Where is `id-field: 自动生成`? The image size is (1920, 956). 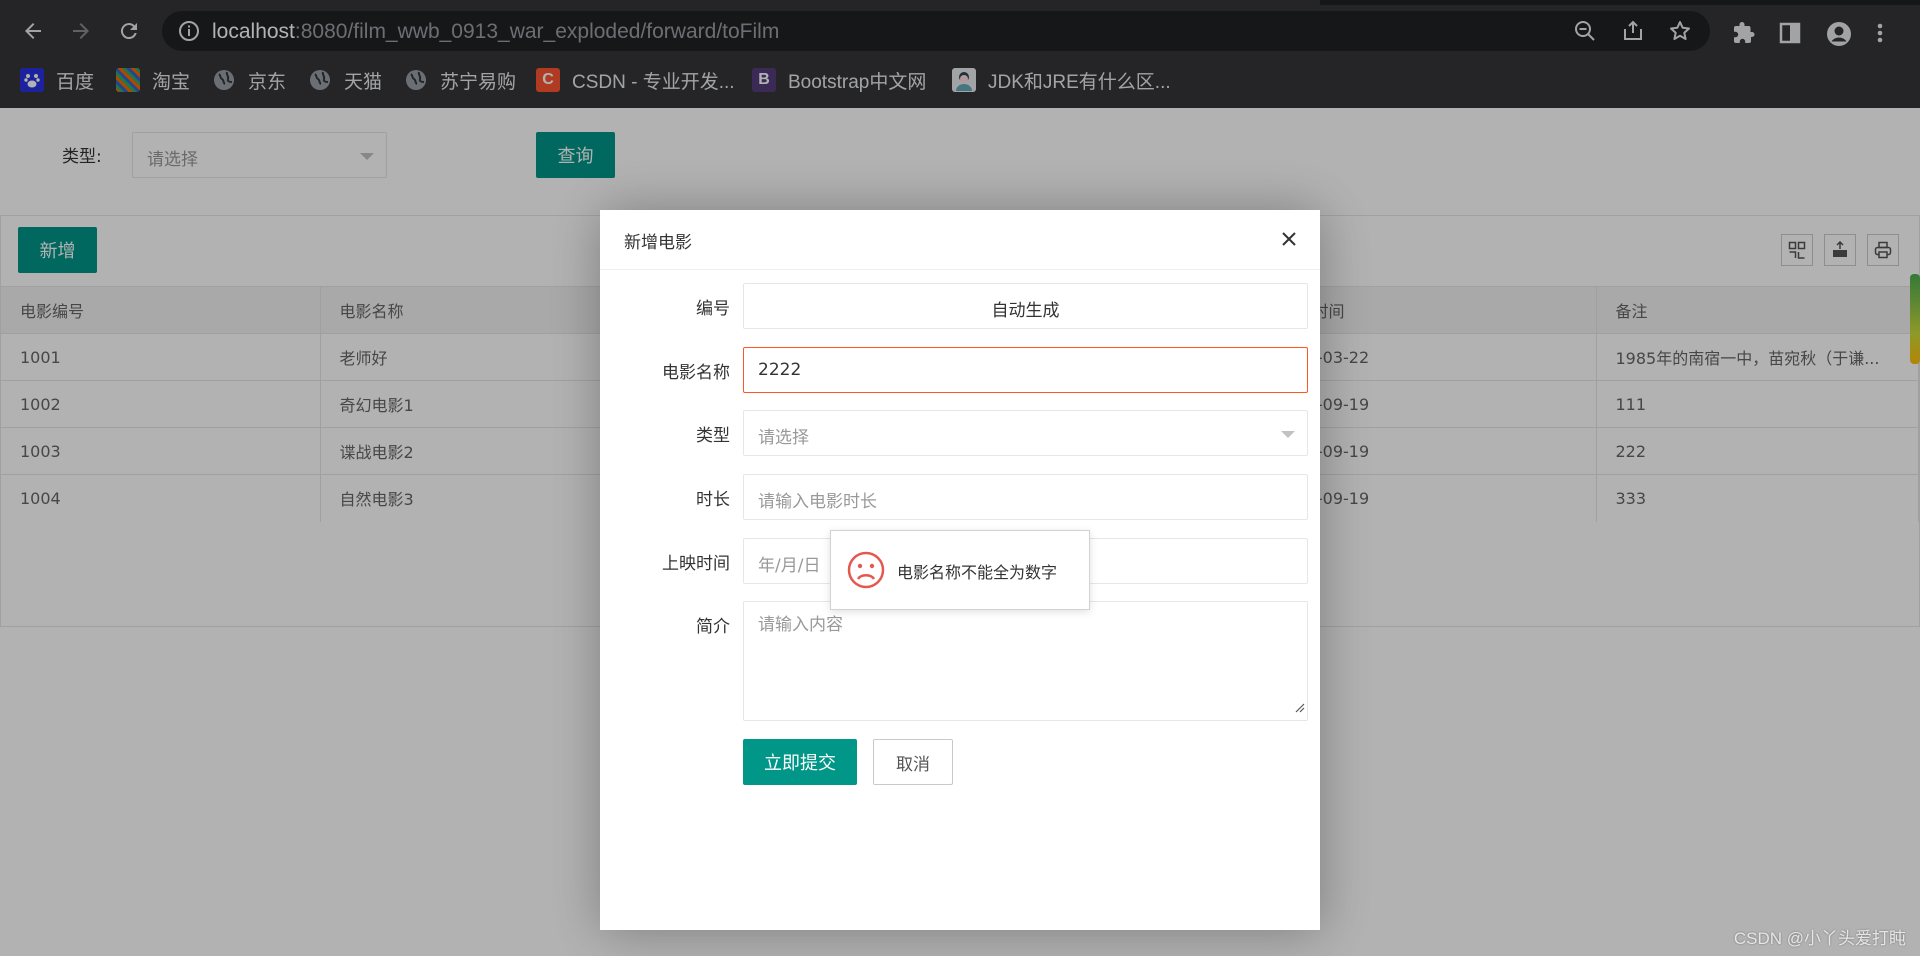 id-field: 自动生成 is located at coordinates (1025, 306).